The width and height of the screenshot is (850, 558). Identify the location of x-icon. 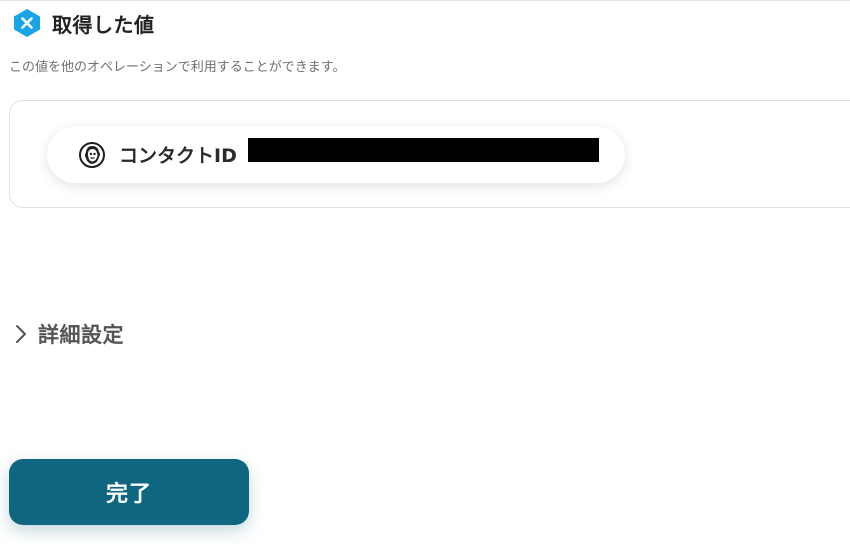
(27, 23).